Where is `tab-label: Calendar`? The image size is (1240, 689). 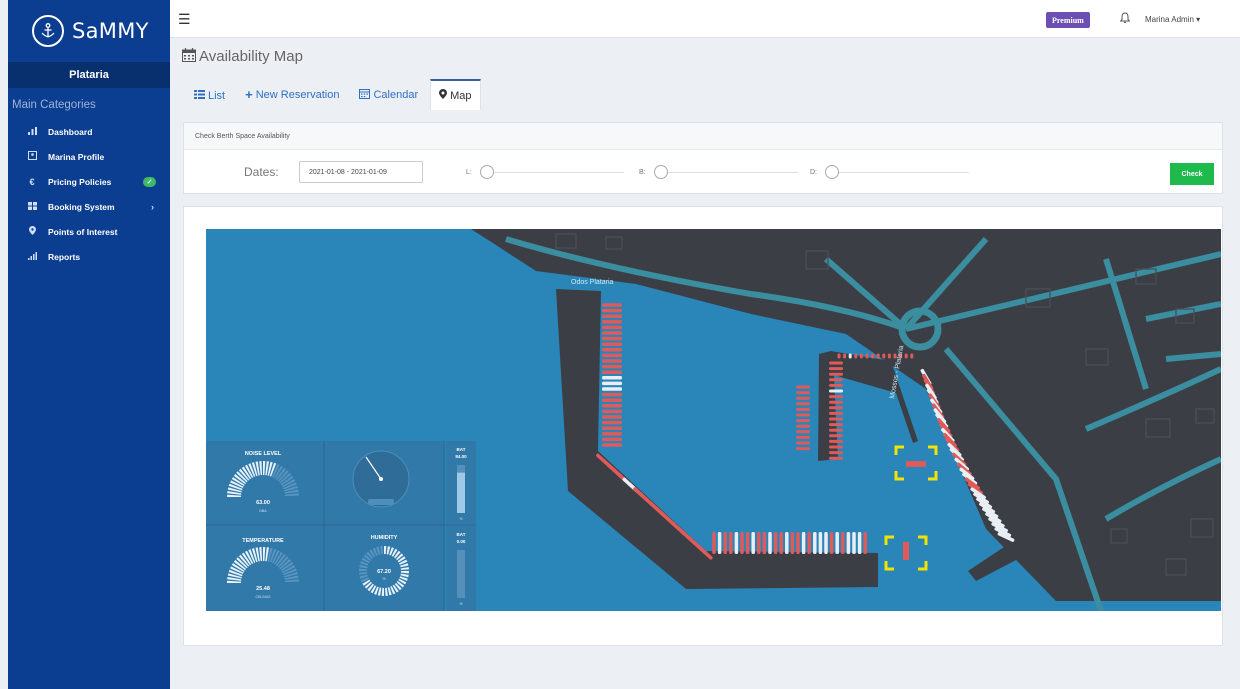
tab-label: Calendar is located at coordinates (396, 95).